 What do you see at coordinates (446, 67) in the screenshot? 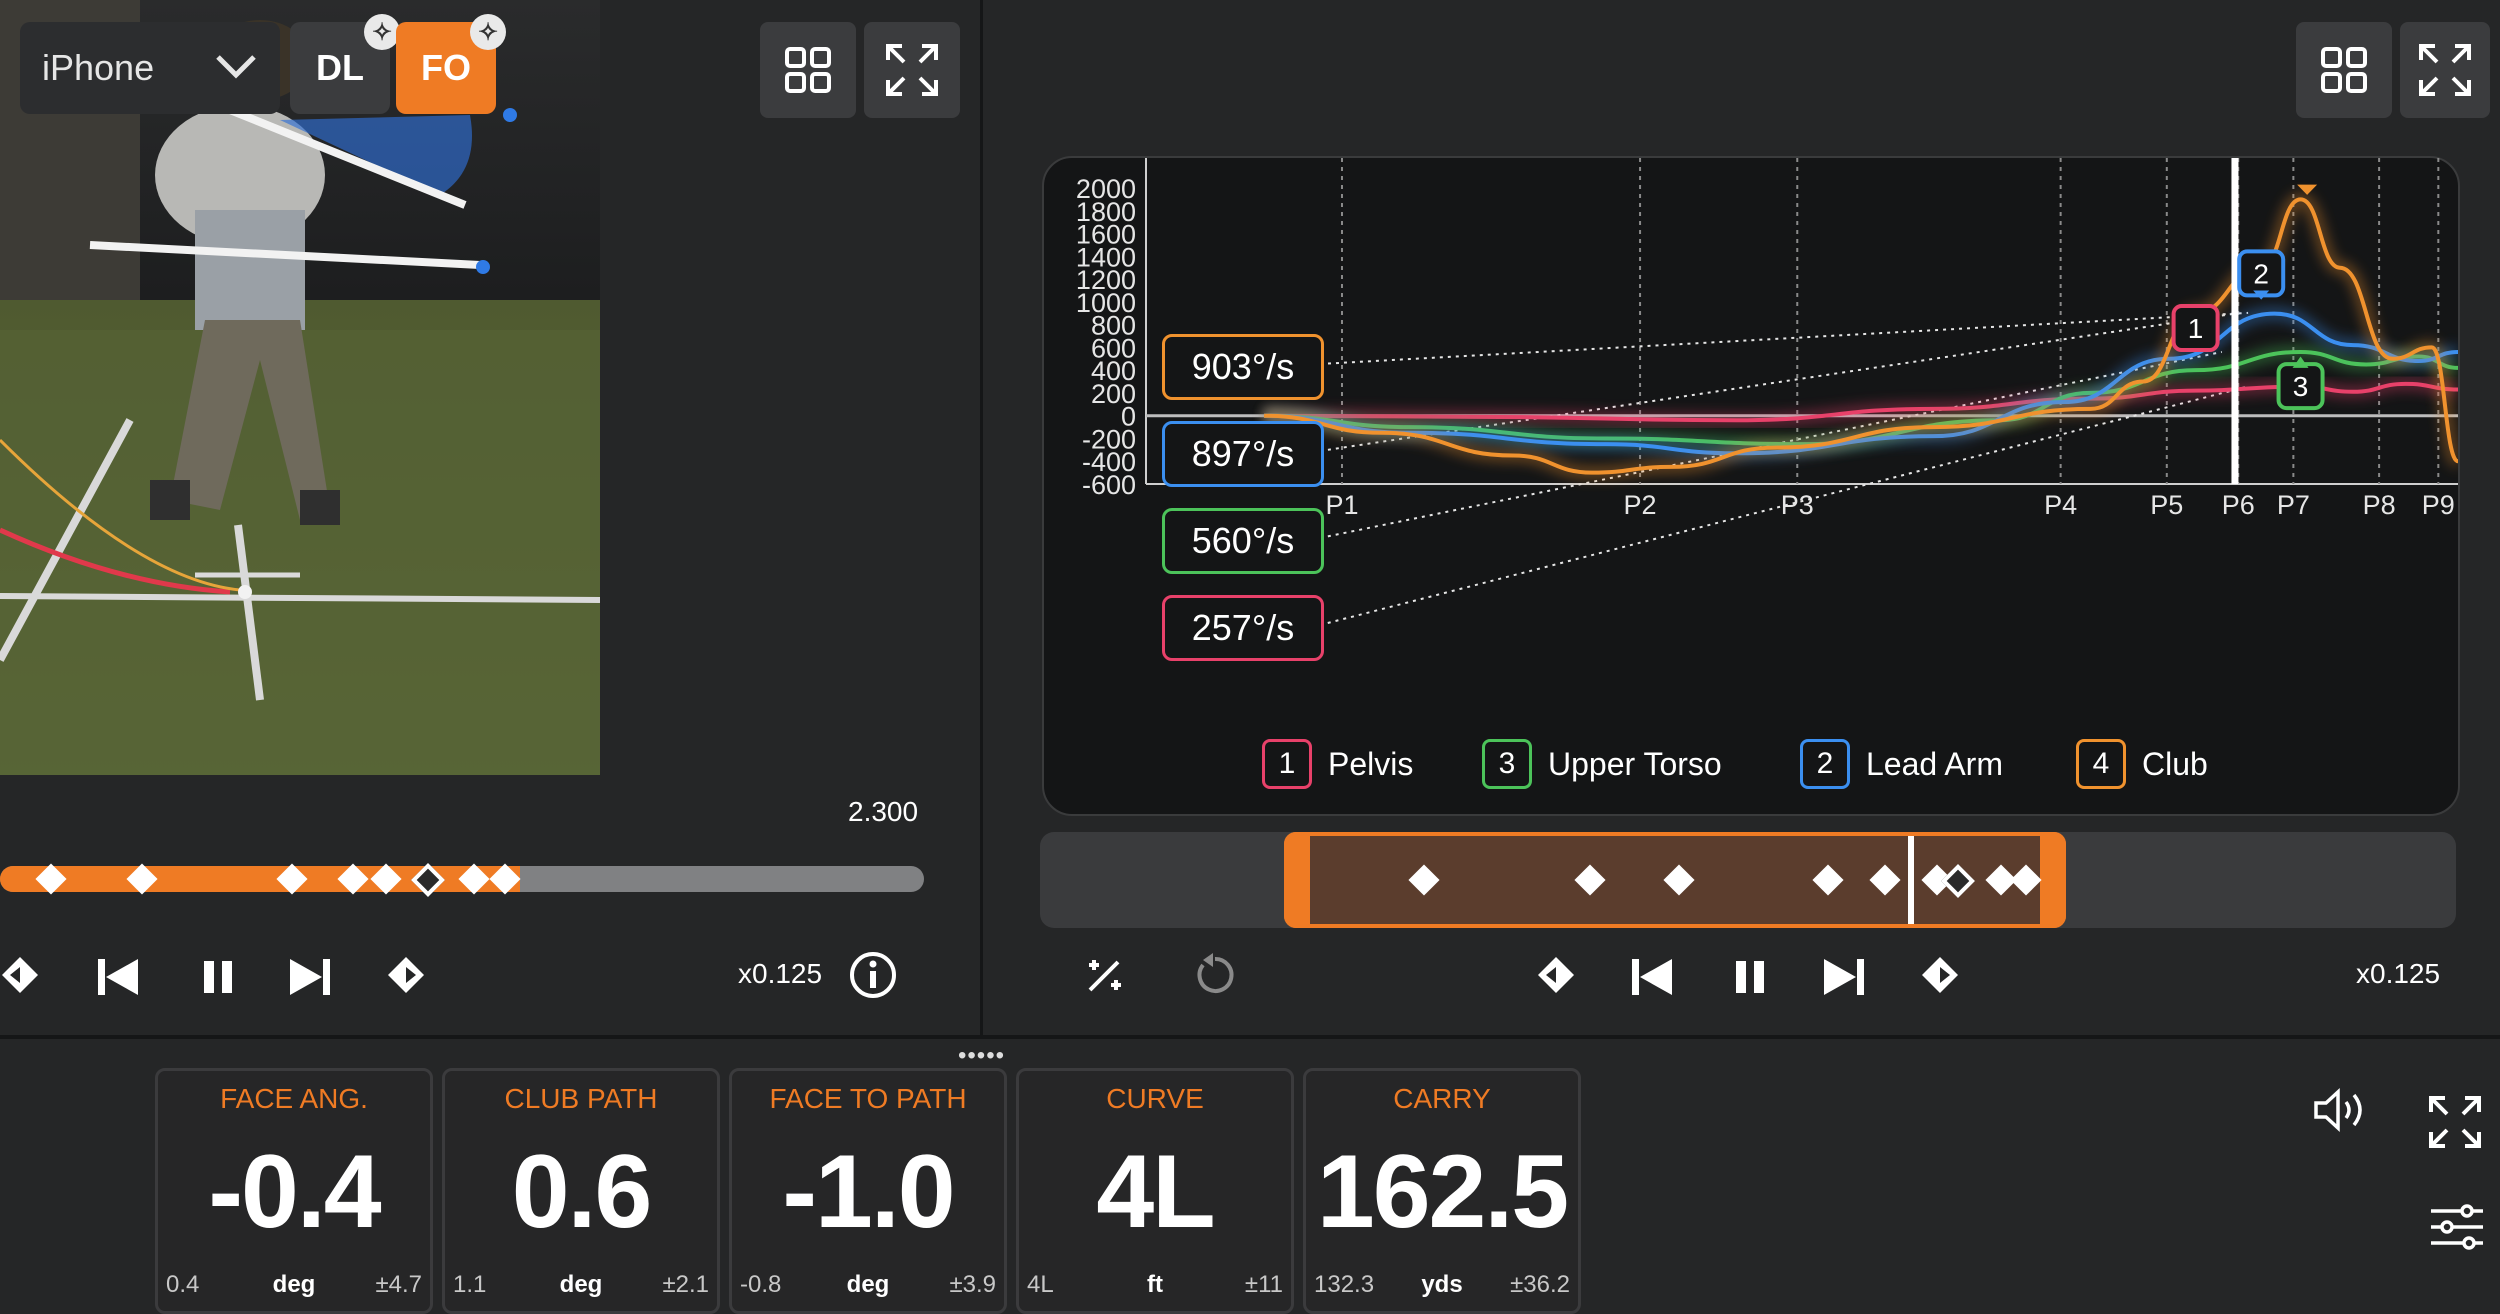
I see `fo-label: FO` at bounding box center [446, 67].